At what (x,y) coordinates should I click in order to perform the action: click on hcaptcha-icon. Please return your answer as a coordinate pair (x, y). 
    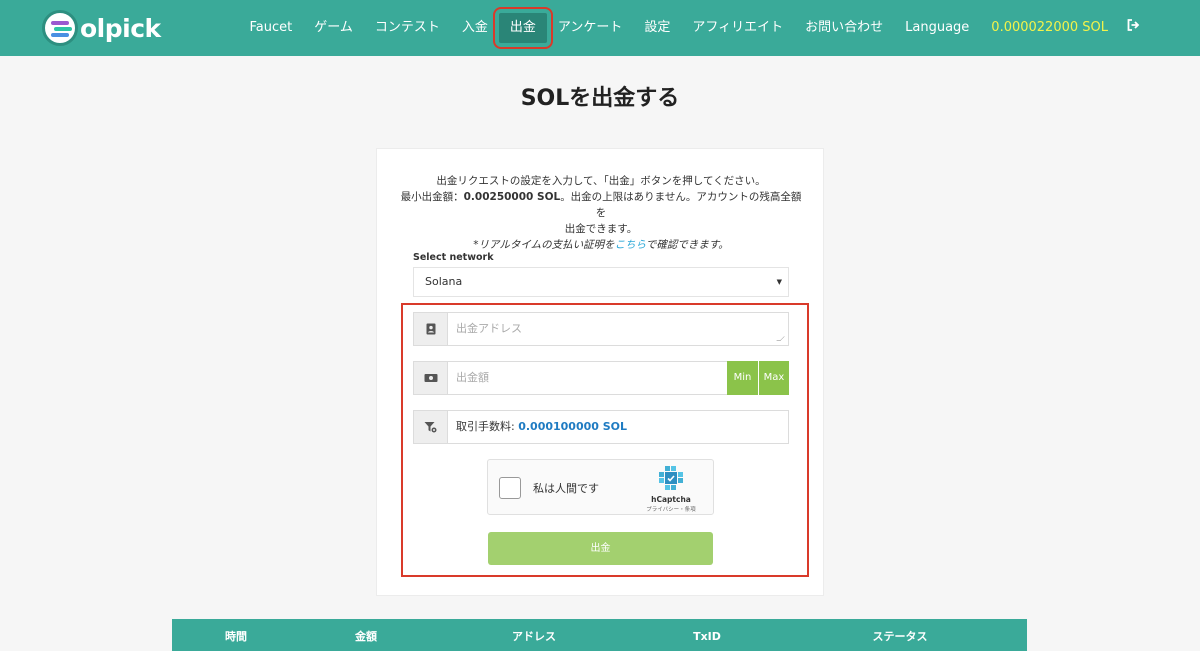
    Looking at the image, I should click on (671, 478).